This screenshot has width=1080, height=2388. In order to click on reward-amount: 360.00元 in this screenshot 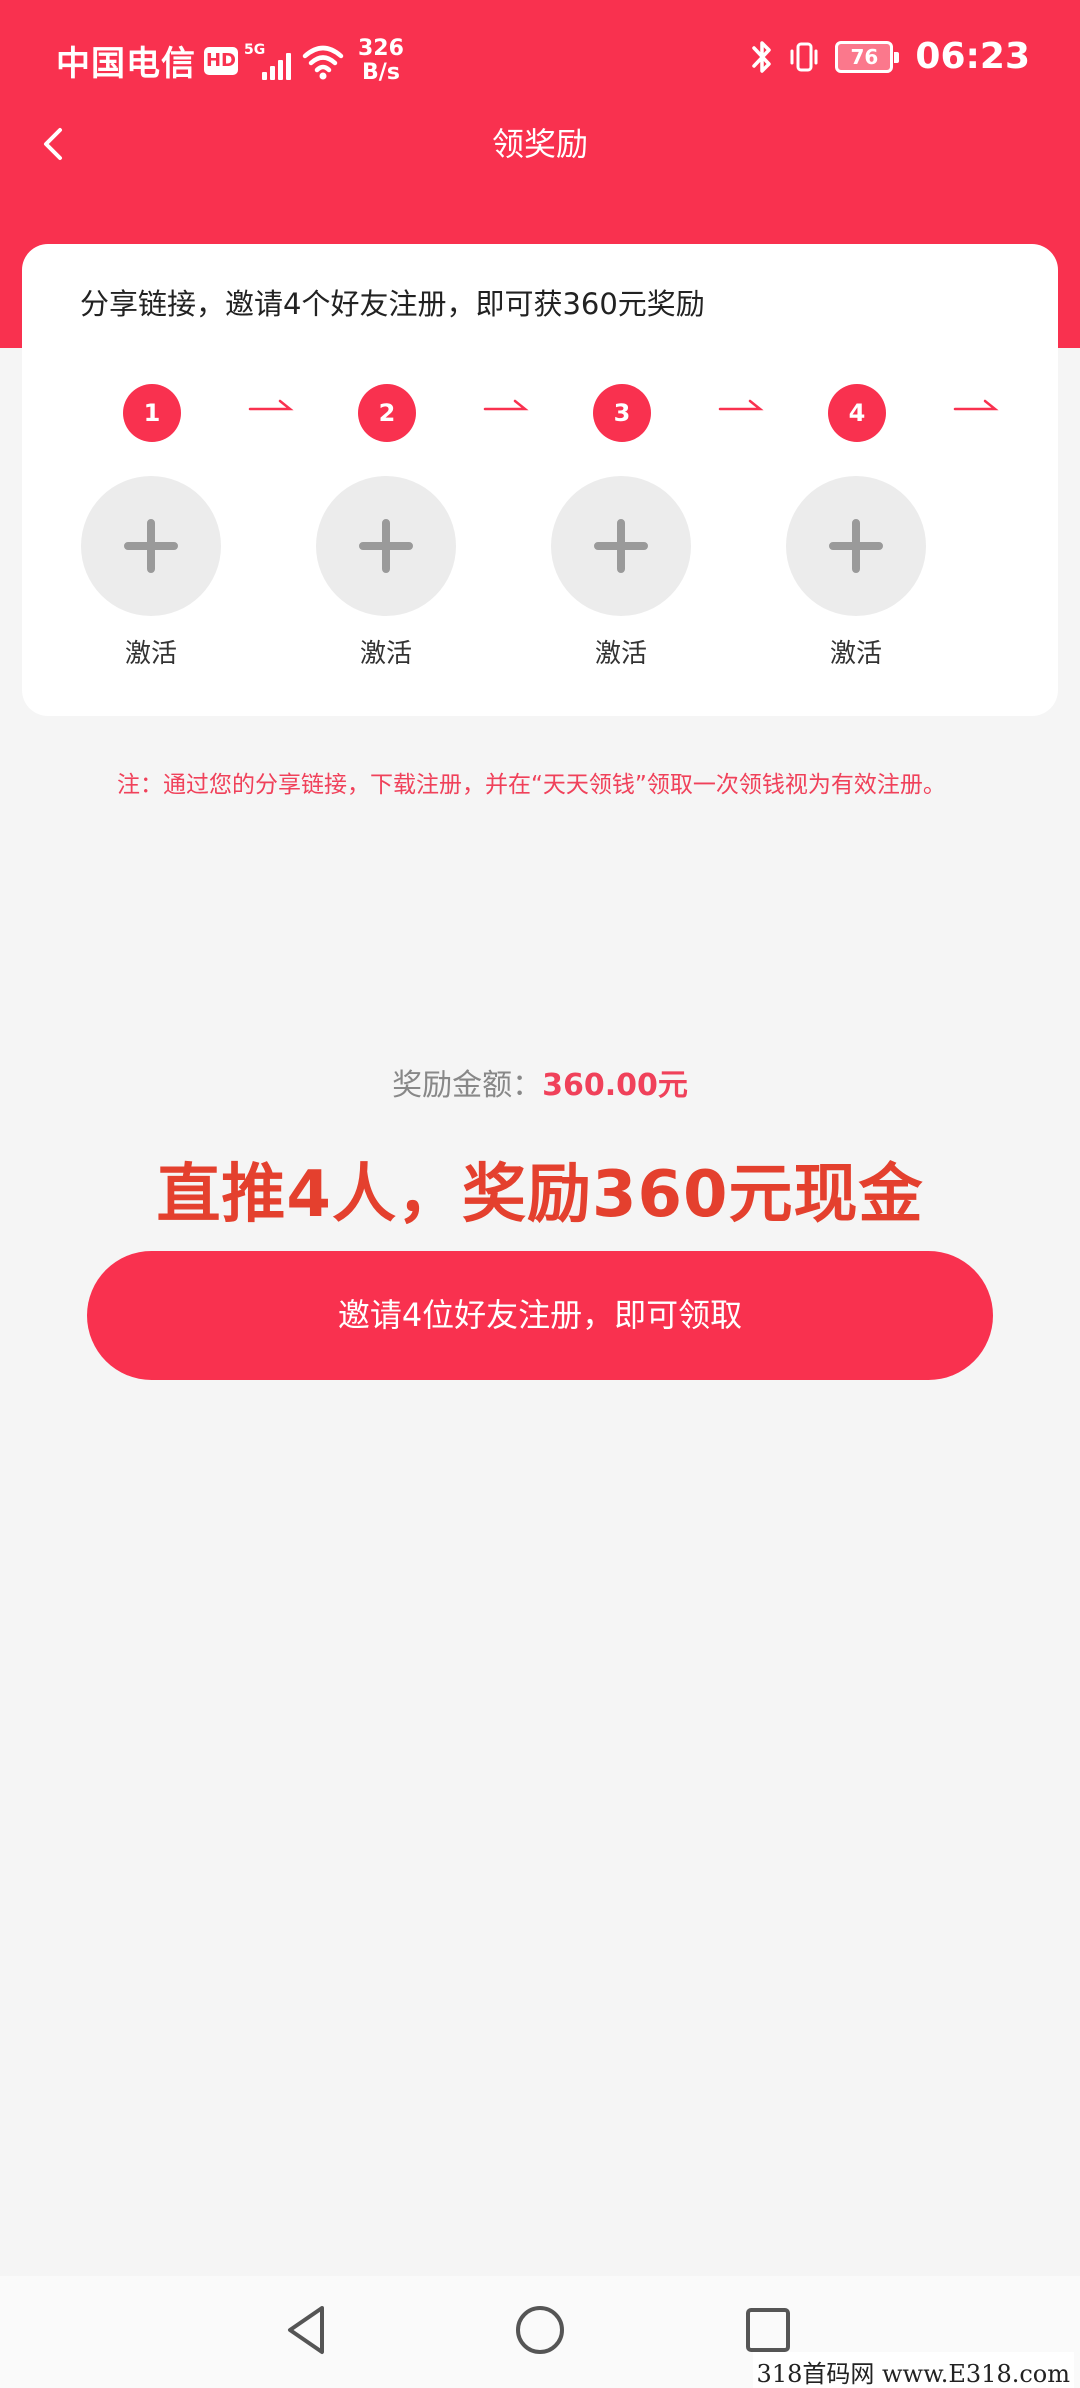, I will do `click(615, 1085)`.